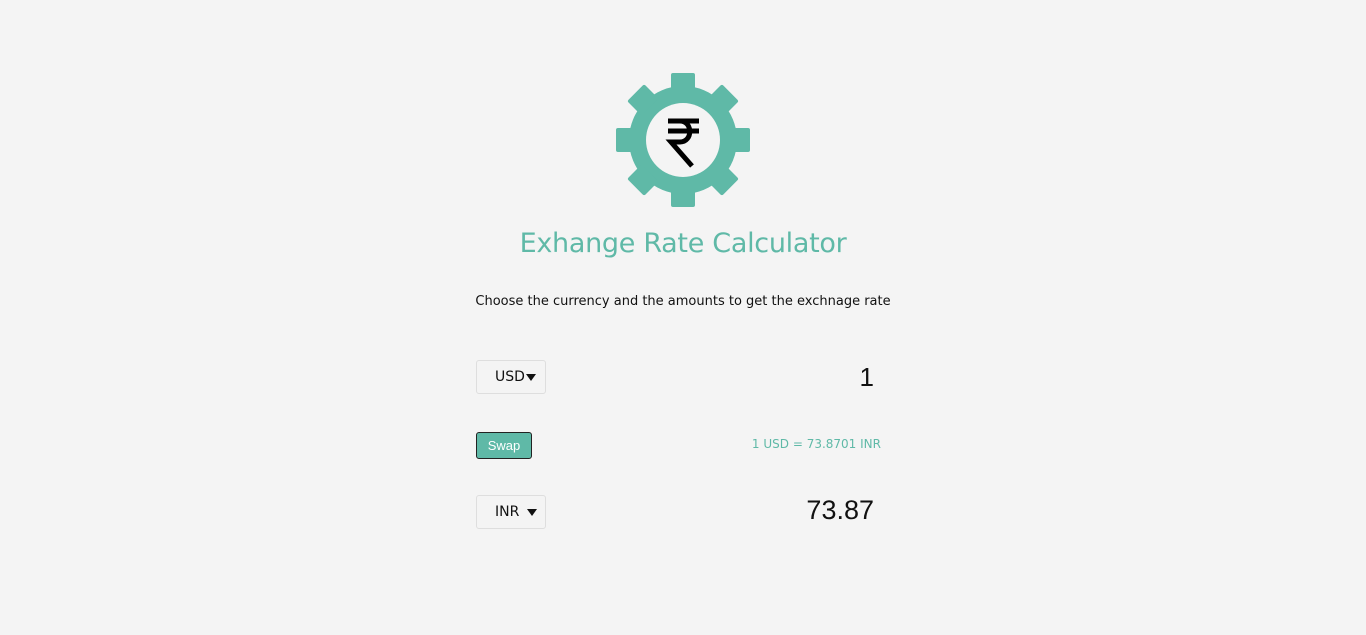 The width and height of the screenshot is (1366, 635). What do you see at coordinates (816, 444) in the screenshot?
I see `exchange-rate-text: 1 USD = 73.8701 INR` at bounding box center [816, 444].